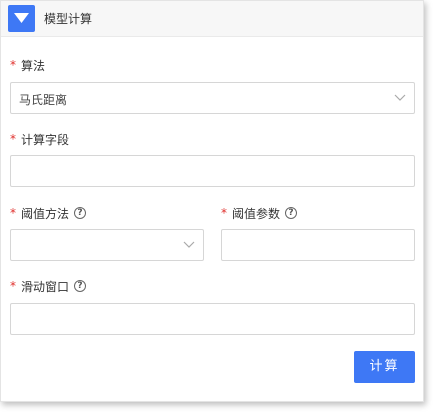 This screenshot has height=415, width=438. I want to click on sliding-window-label: * 滑动窗口 ?, so click(48, 286).